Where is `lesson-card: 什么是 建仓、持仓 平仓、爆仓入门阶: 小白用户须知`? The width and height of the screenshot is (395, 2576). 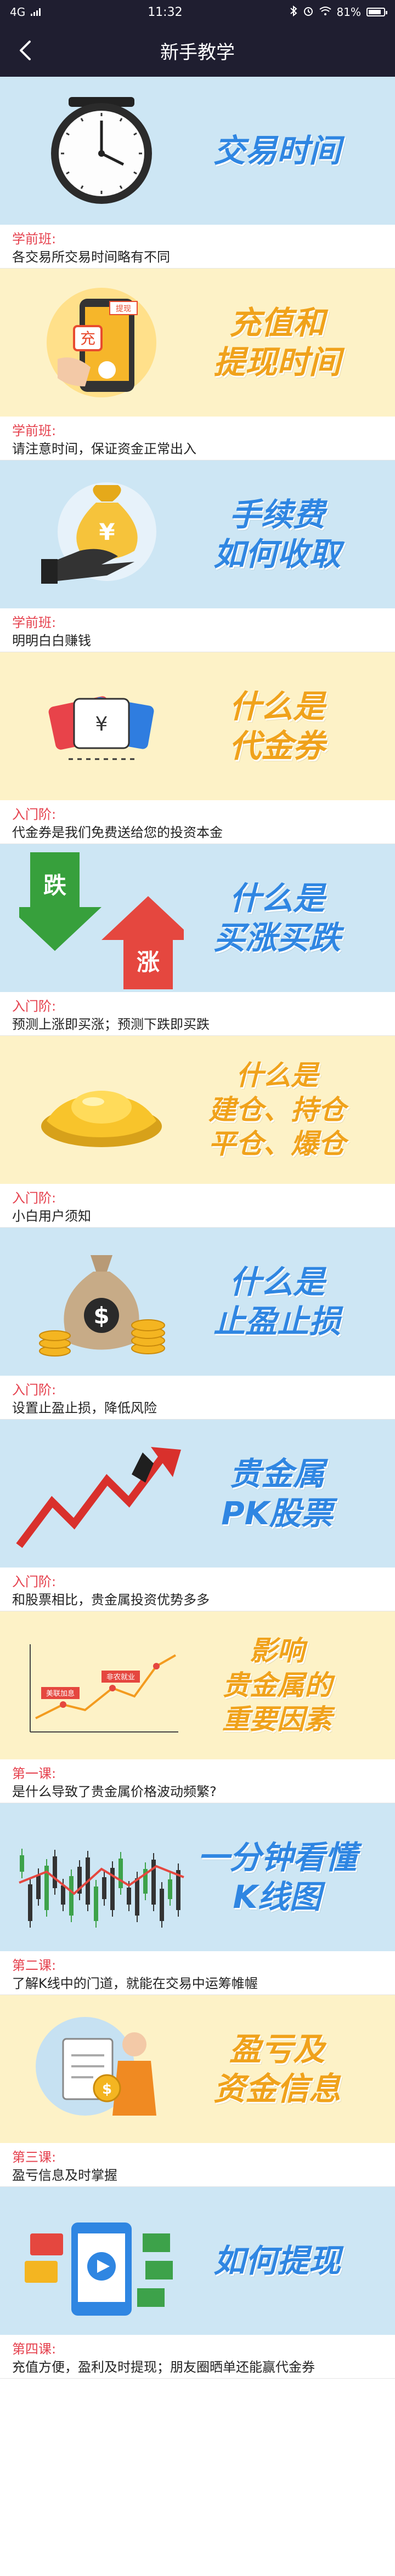 lesson-card: 什么是 建仓、持仓 平仓、爆仓入门阶: 小白用户须知 is located at coordinates (198, 1132).